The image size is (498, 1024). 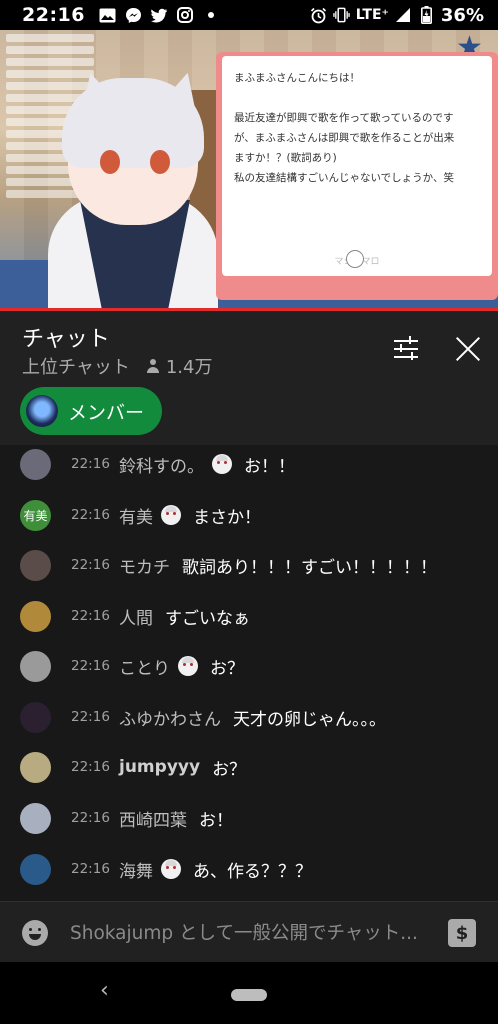 I want to click on network-type: LTE⁺, so click(x=372, y=15).